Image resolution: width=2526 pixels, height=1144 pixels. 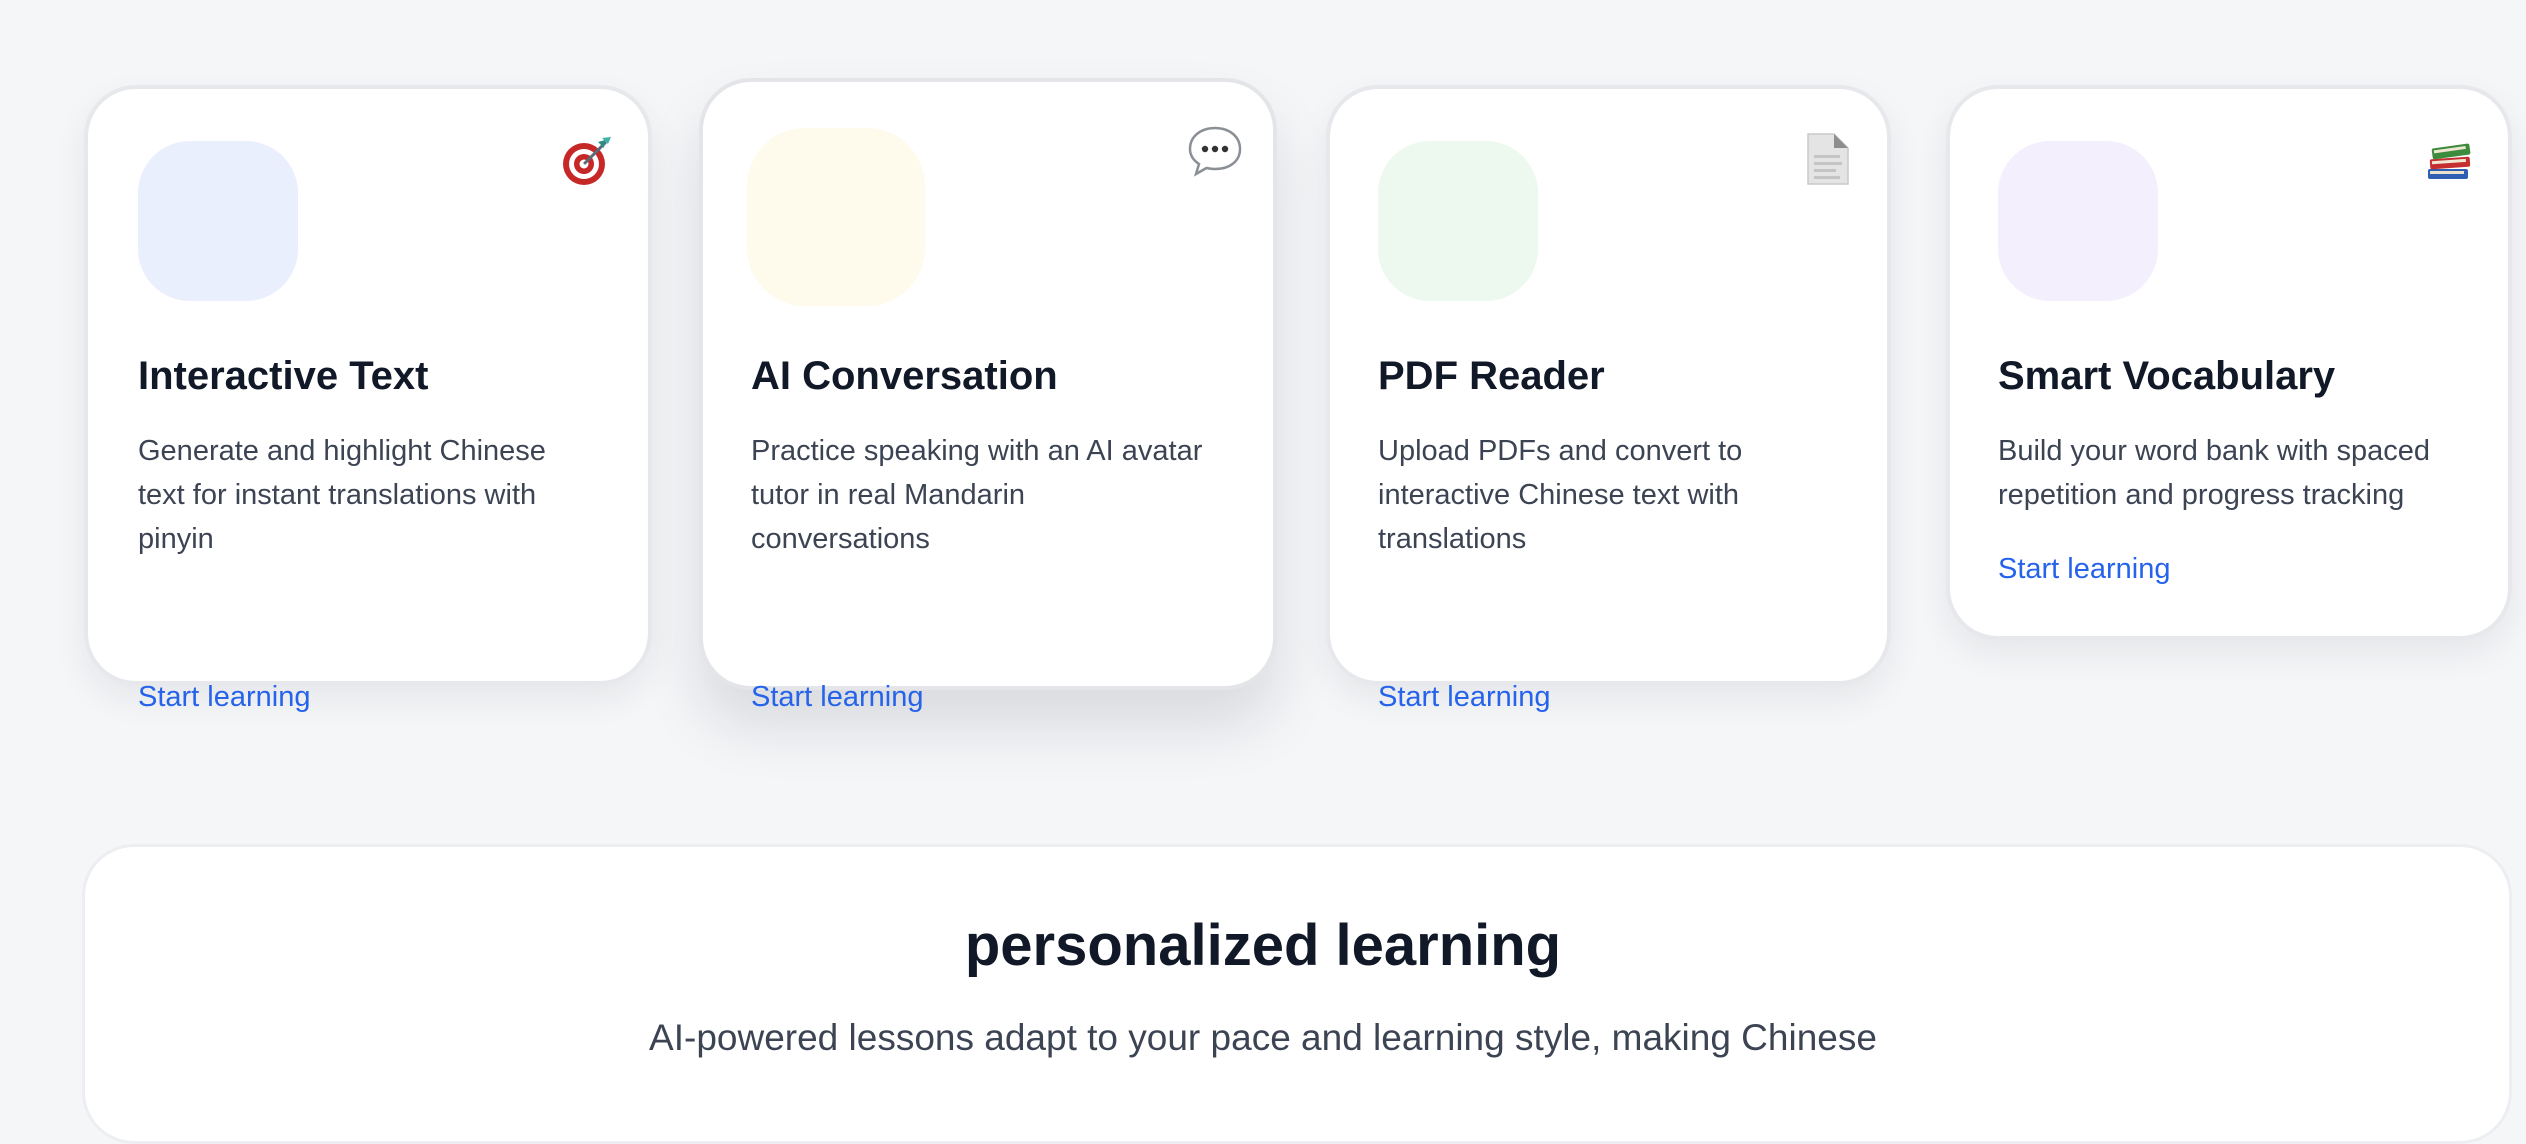 I want to click on feature-title: Interactive Text, so click(x=283, y=376).